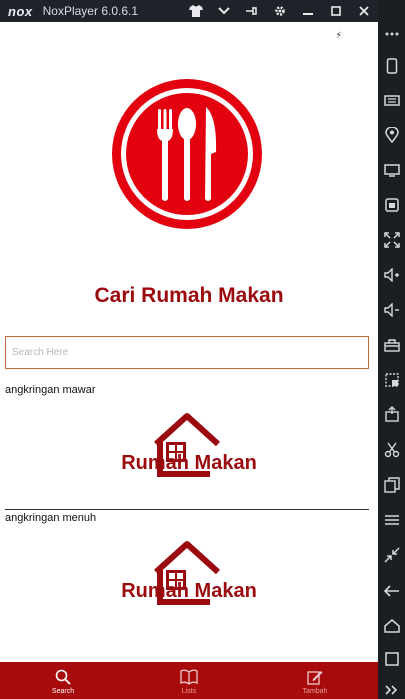 This screenshot has height=699, width=405. I want to click on nav-search: Search, so click(63, 680).